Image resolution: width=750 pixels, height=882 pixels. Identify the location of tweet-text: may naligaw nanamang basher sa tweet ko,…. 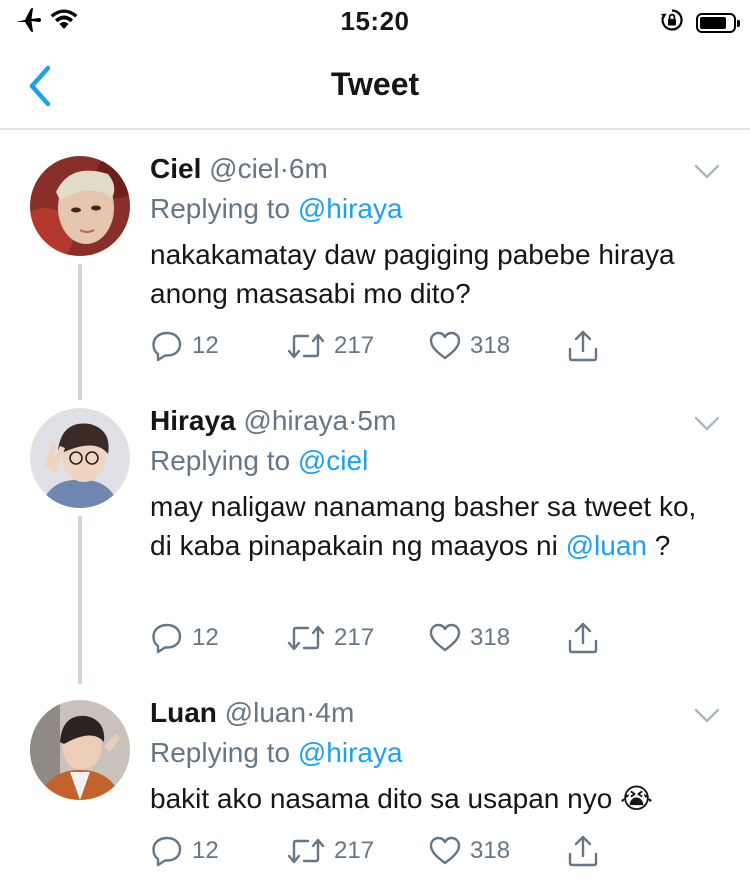
(435, 526).